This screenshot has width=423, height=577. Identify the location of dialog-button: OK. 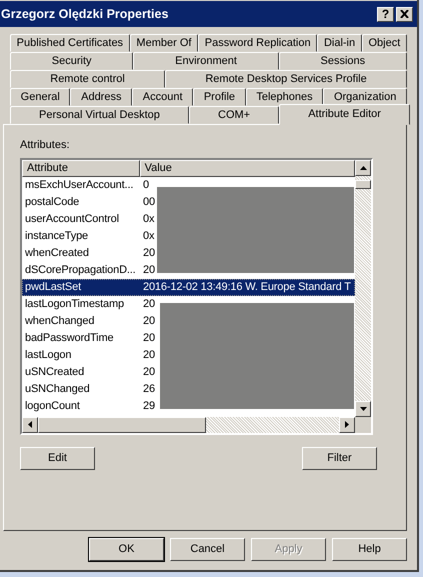
(126, 549).